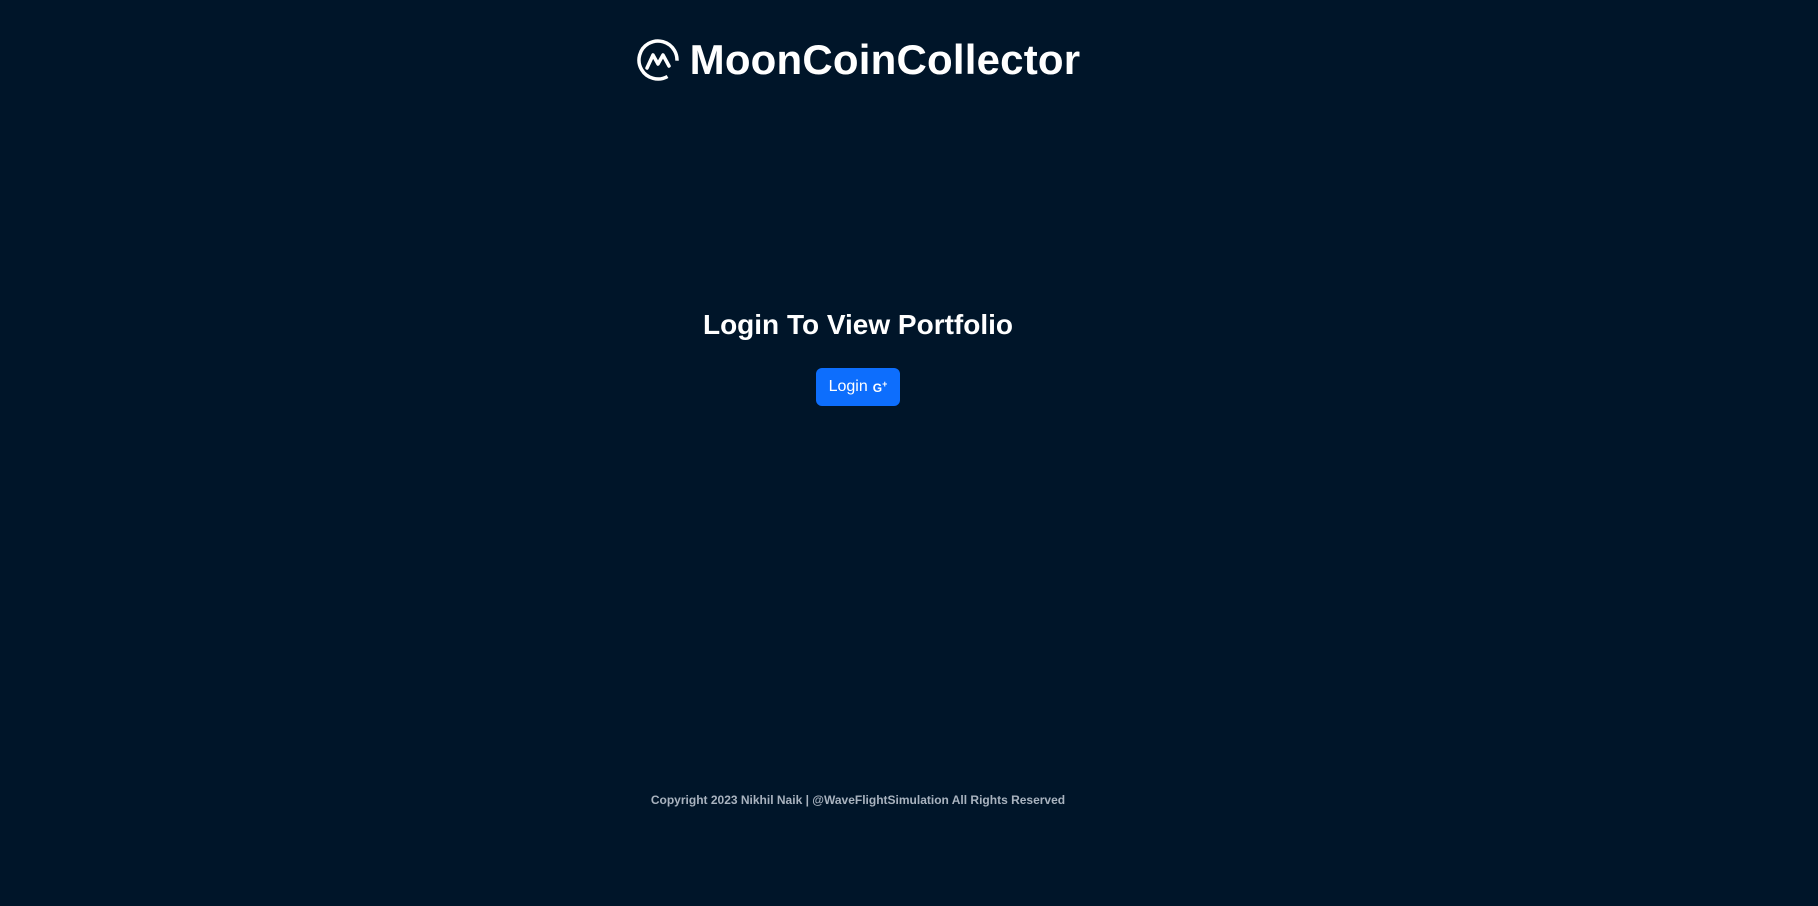  What do you see at coordinates (658, 60) in the screenshot?
I see `logo-icon` at bounding box center [658, 60].